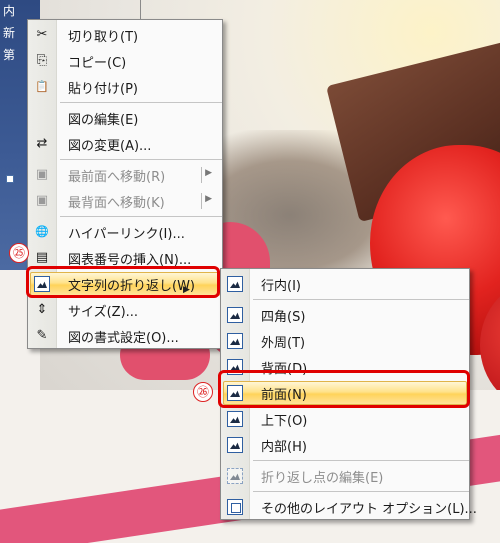  Describe the element at coordinates (283, 343) in the screenshot. I see `submenu-item-label: 外周(T)` at that location.